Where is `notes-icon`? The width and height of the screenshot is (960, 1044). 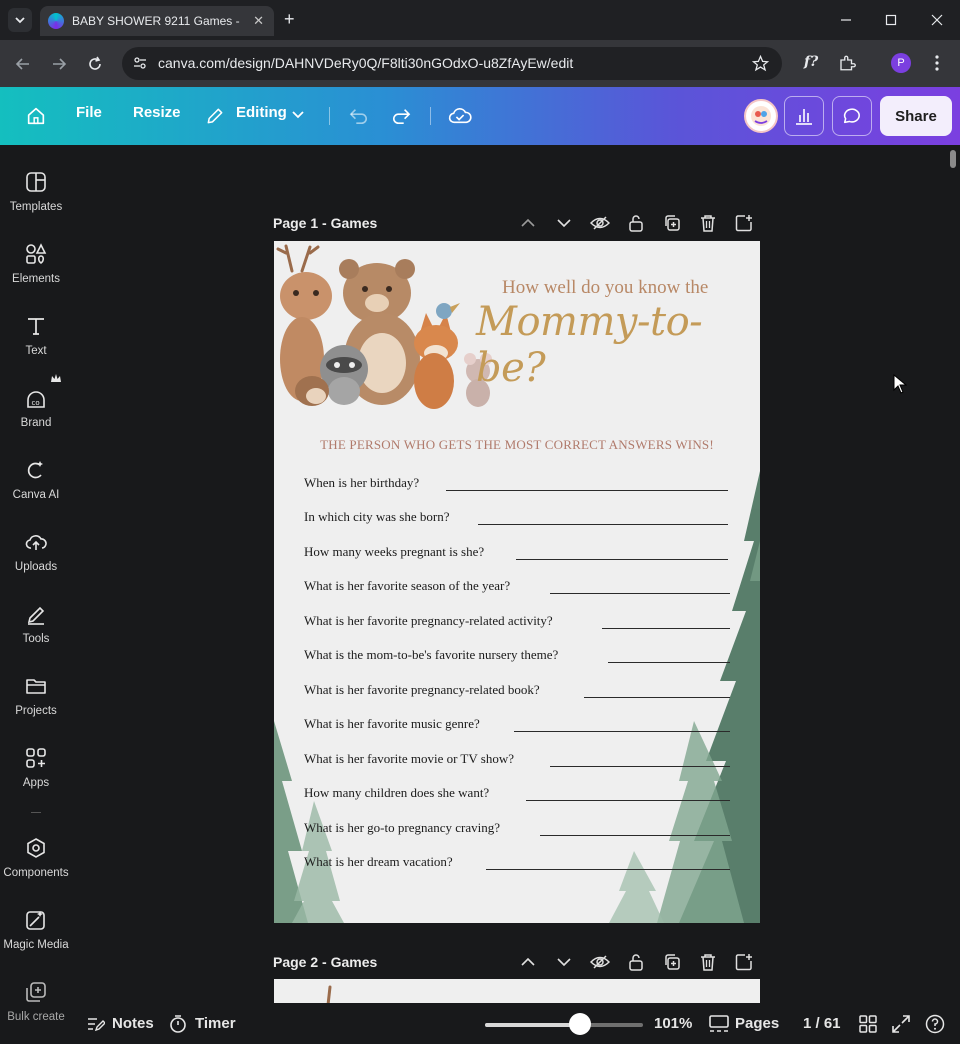 notes-icon is located at coordinates (96, 1024).